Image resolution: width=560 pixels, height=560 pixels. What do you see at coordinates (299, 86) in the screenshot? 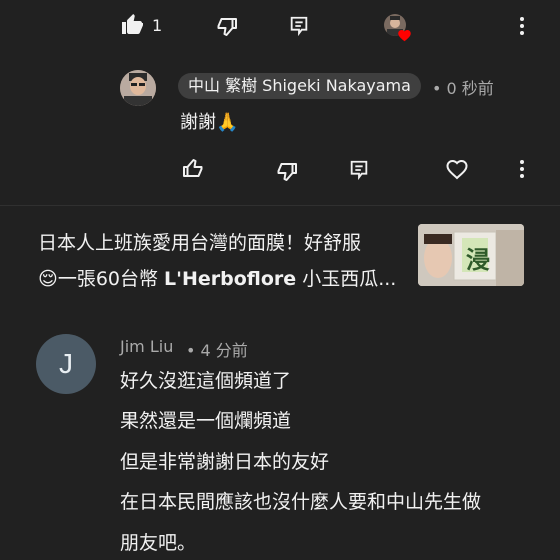
I see `author-name-chip: 中山 繁樹 Shigeki Nakayama` at bounding box center [299, 86].